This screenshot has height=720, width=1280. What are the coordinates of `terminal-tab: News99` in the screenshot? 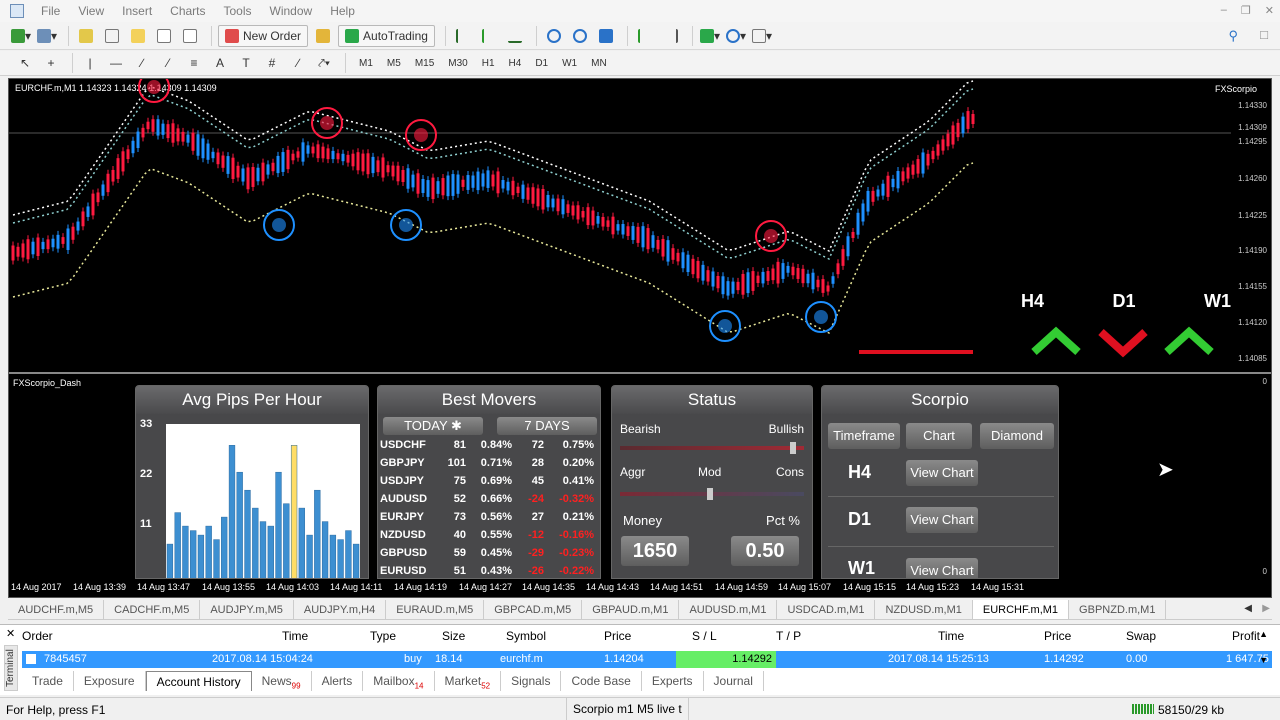 It's located at (282, 681).